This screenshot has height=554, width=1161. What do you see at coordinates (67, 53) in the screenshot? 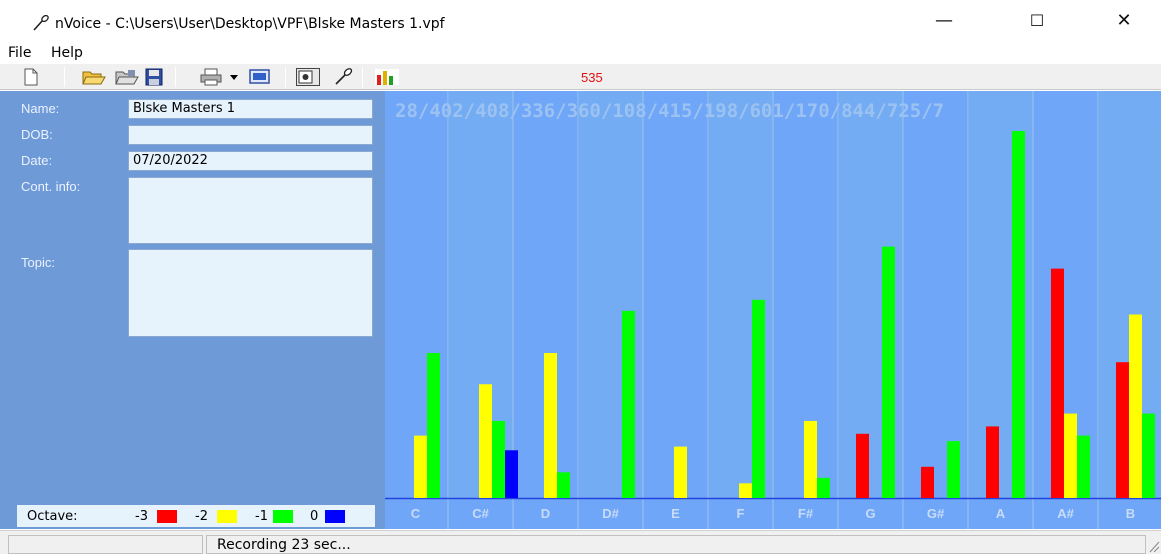
I see `menu-help: Help` at bounding box center [67, 53].